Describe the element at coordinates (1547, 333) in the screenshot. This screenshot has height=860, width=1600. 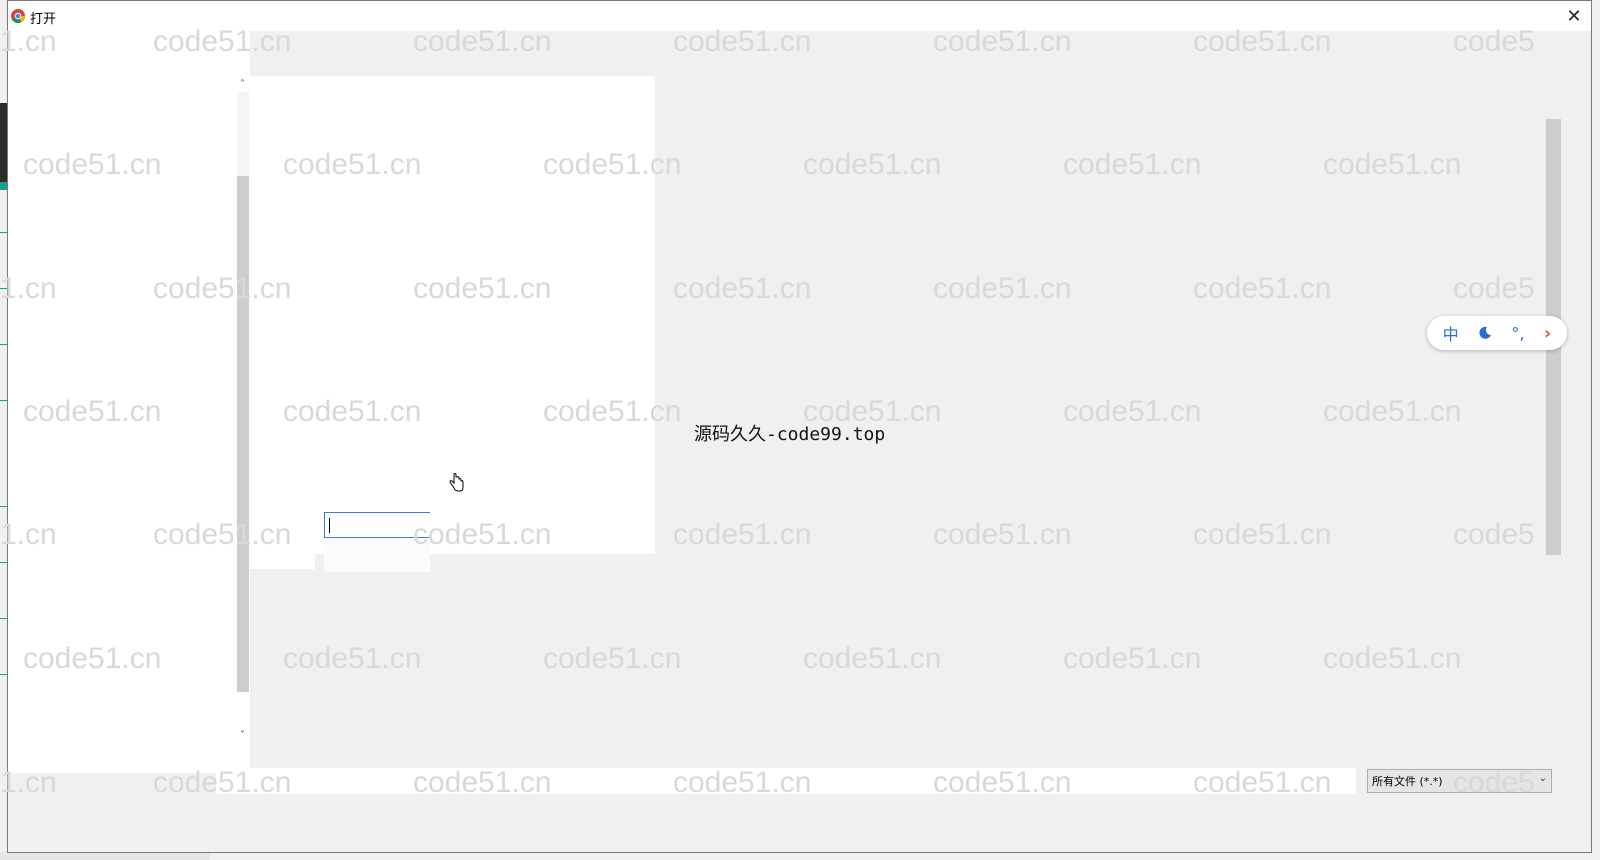
I see `ime-expand-arrow: ›` at that location.